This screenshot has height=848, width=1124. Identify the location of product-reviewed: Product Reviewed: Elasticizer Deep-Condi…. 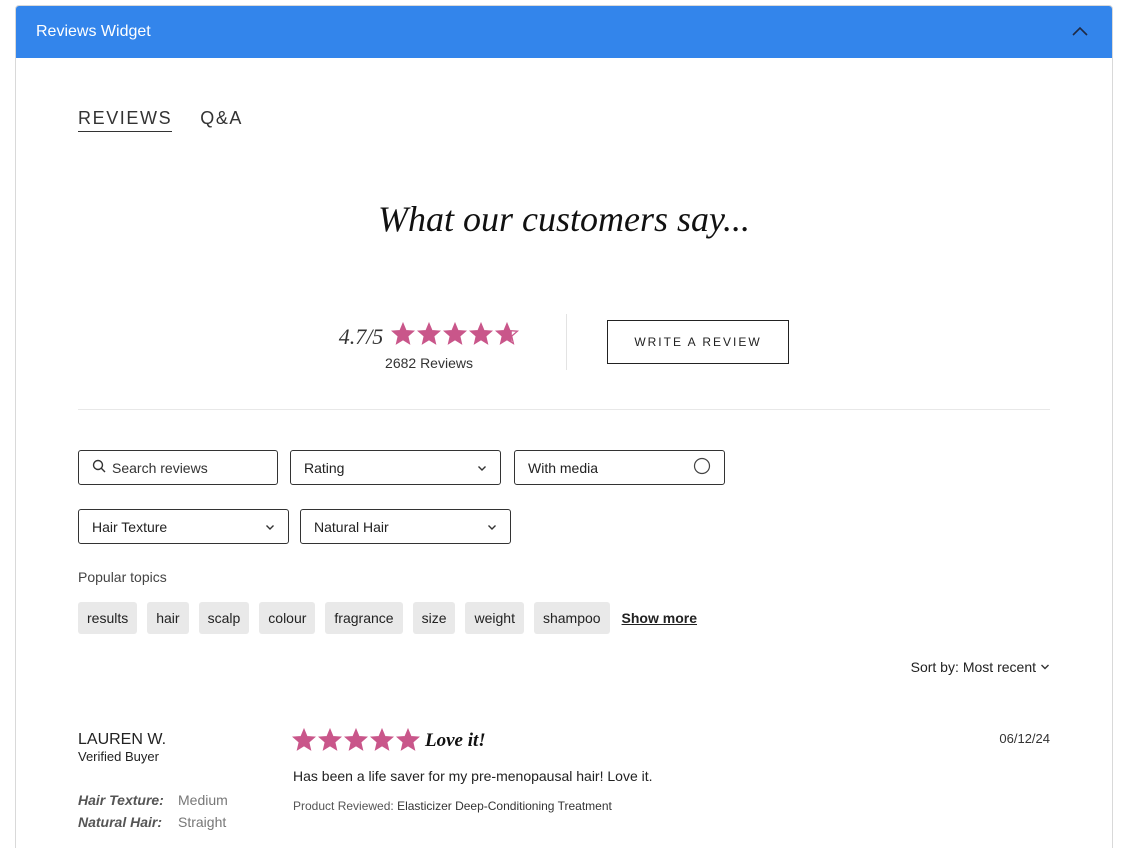
(452, 806).